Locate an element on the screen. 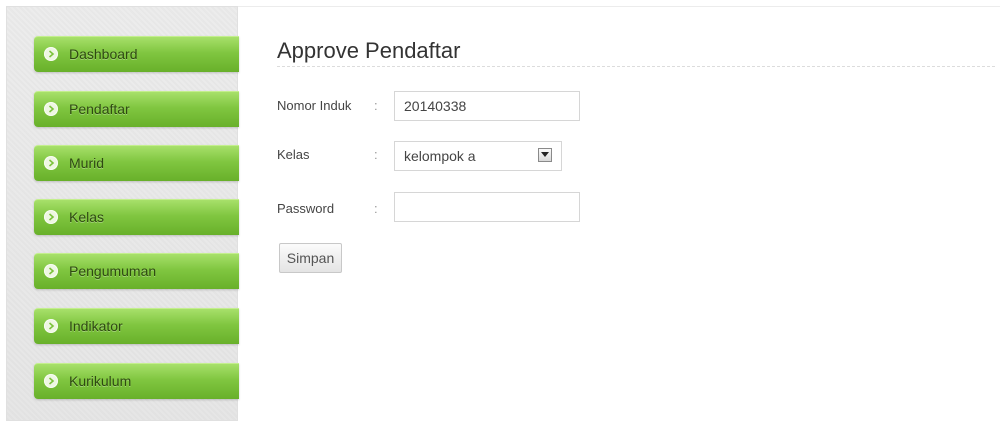 The height and width of the screenshot is (425, 1000). sidebar-item-dashboard: Dashboard is located at coordinates (136, 54).